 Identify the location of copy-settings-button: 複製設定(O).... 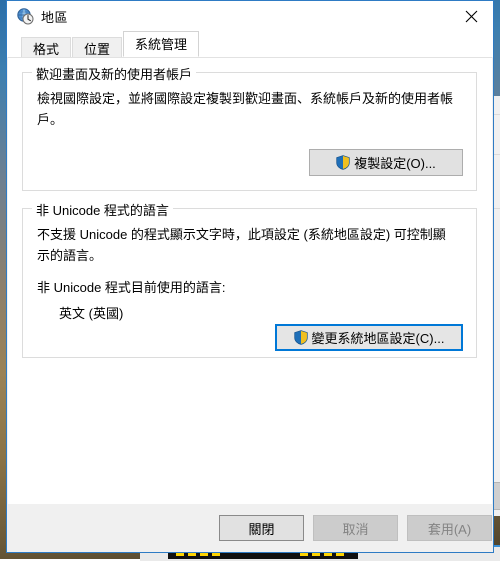
(386, 162).